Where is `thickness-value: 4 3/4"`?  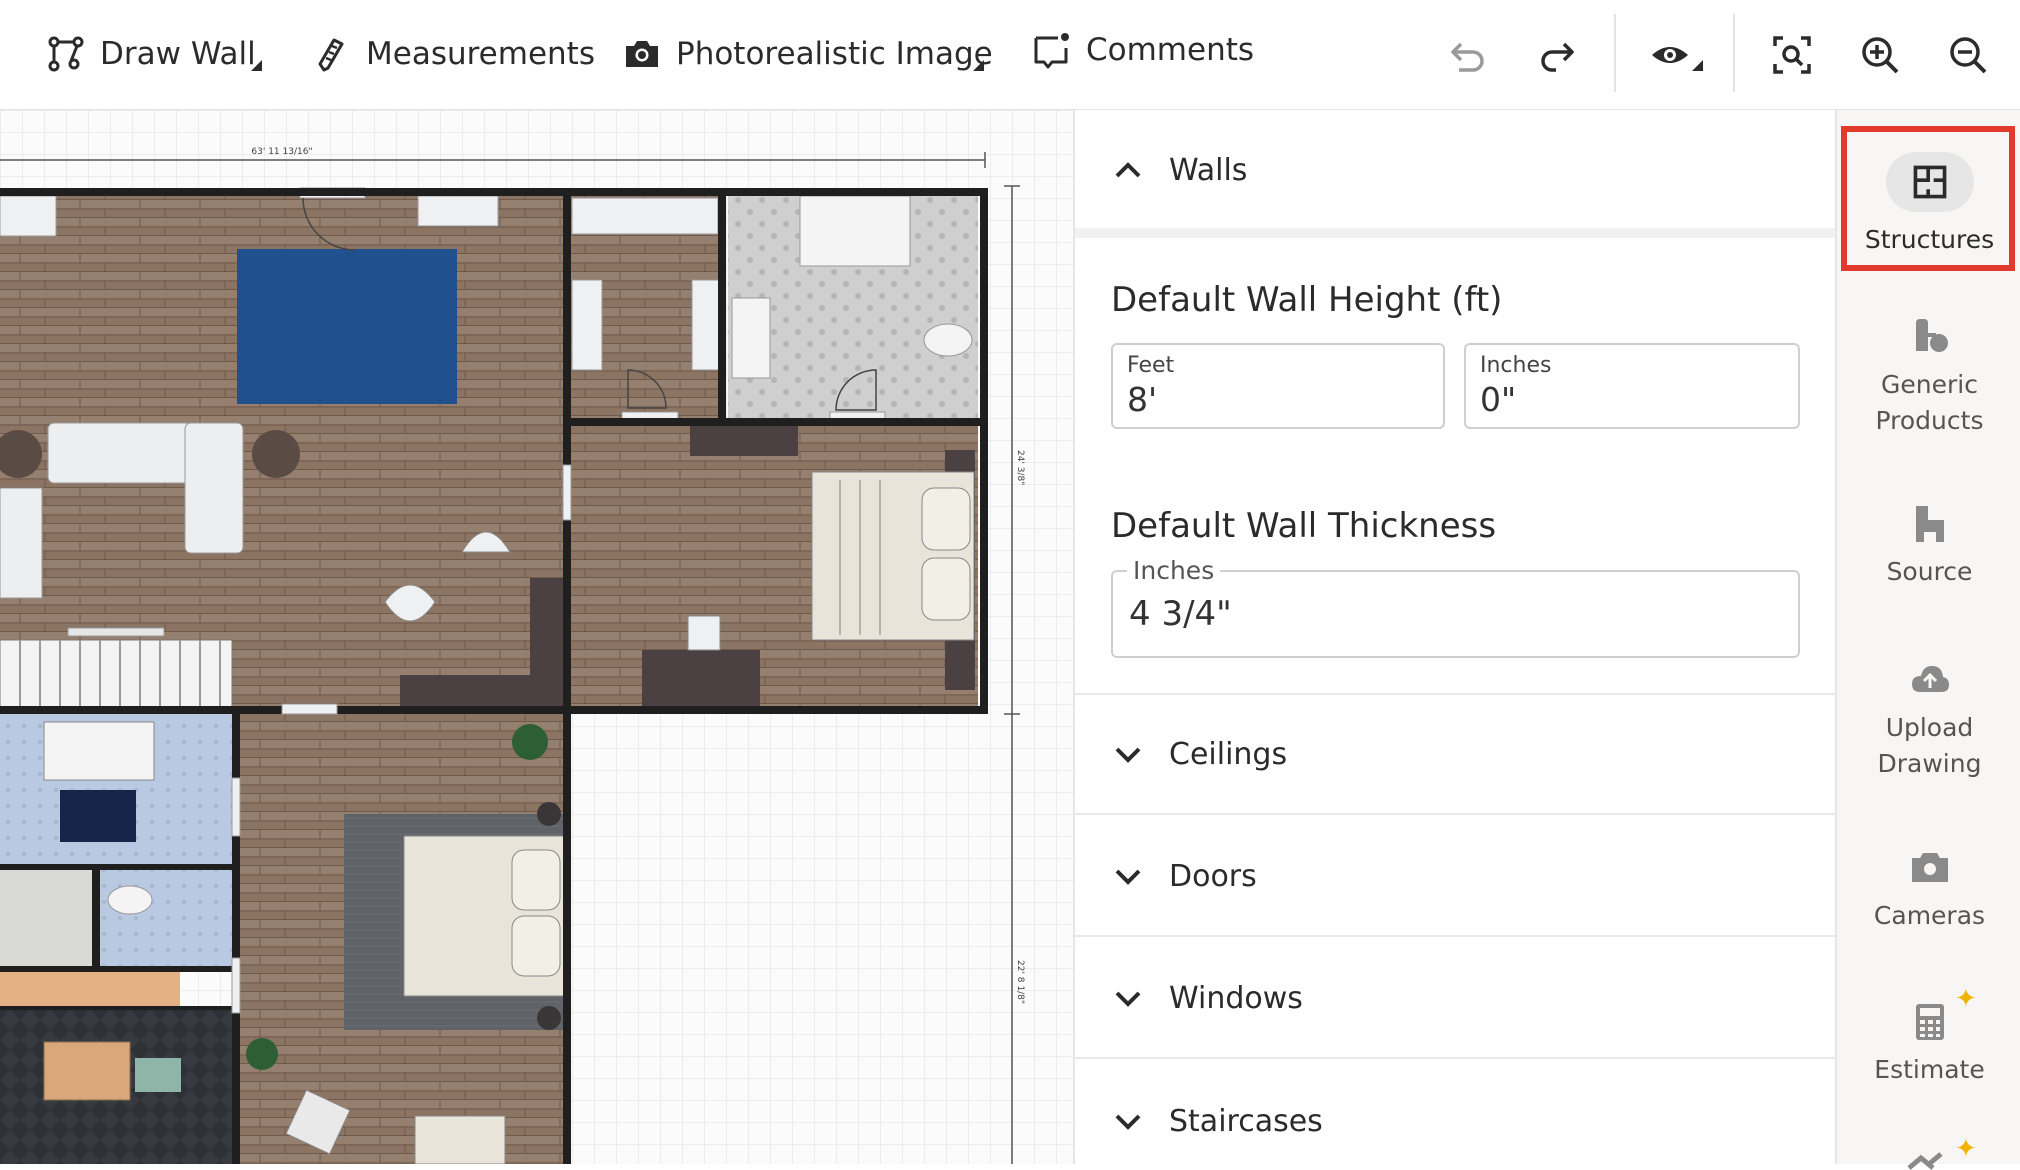 thickness-value: 4 3/4" is located at coordinates (1180, 614).